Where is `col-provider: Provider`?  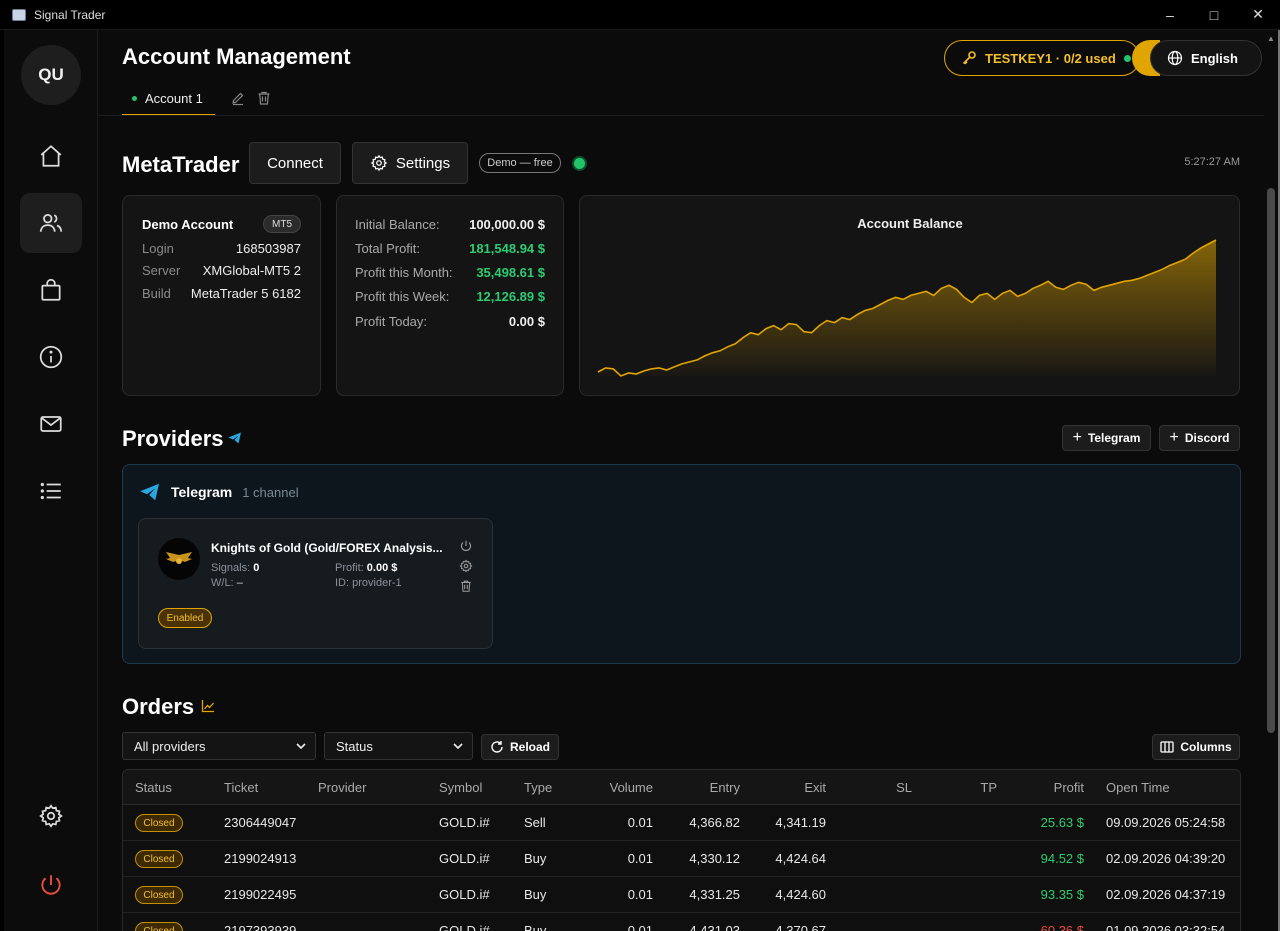
col-provider: Provider is located at coordinates (342, 787).